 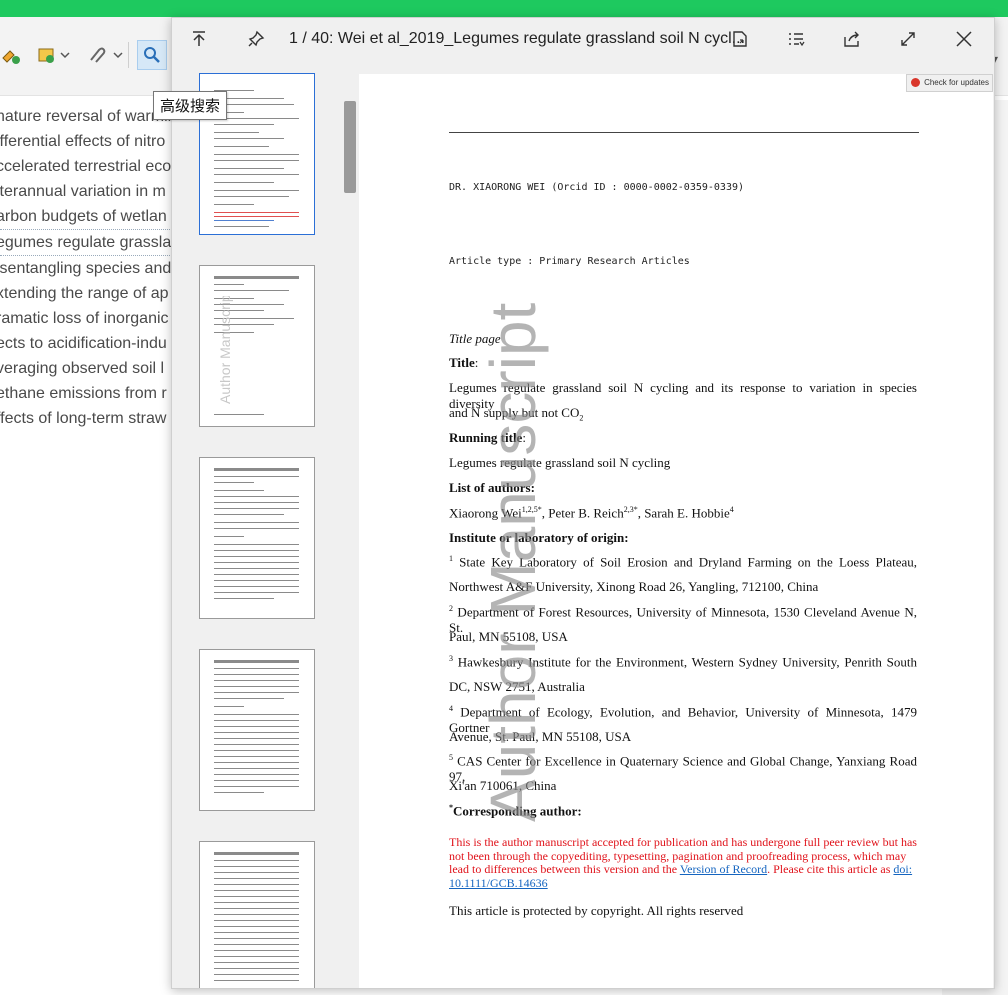 I want to click on svg-text: Author Manuscript, so click(x=225, y=350).